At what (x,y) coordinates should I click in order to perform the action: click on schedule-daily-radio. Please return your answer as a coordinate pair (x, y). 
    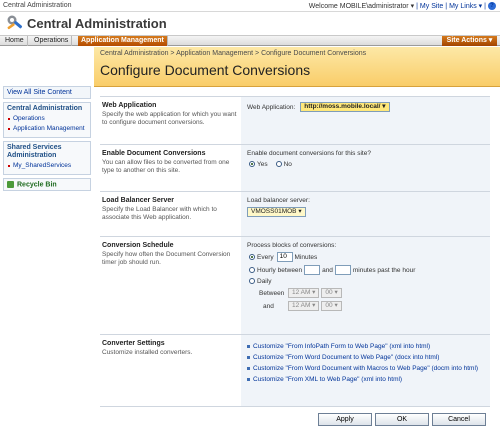
    Looking at the image, I should click on (252, 281).